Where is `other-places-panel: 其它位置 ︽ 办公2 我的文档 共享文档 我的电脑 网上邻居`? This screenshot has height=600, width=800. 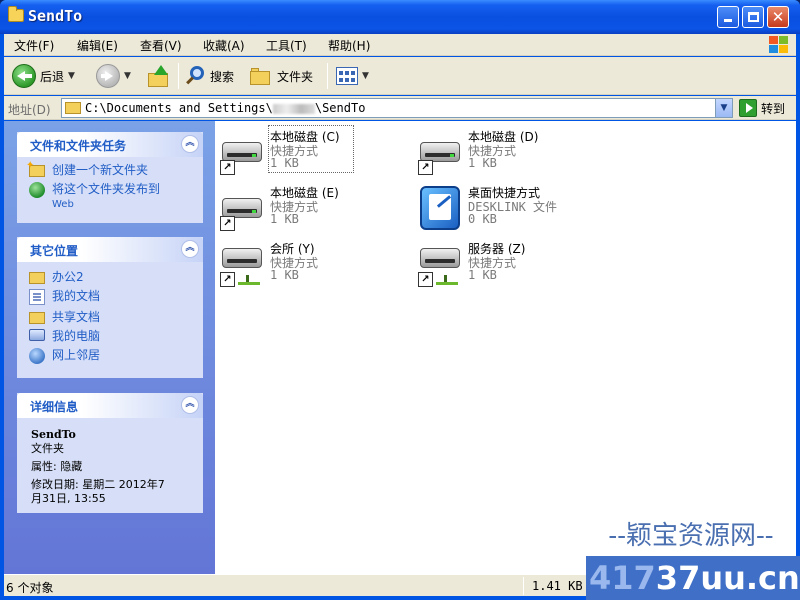
other-places-panel: 其它位置 ︽ 办公2 我的文档 共享文档 我的电脑 网上邻居 is located at coordinates (110, 307).